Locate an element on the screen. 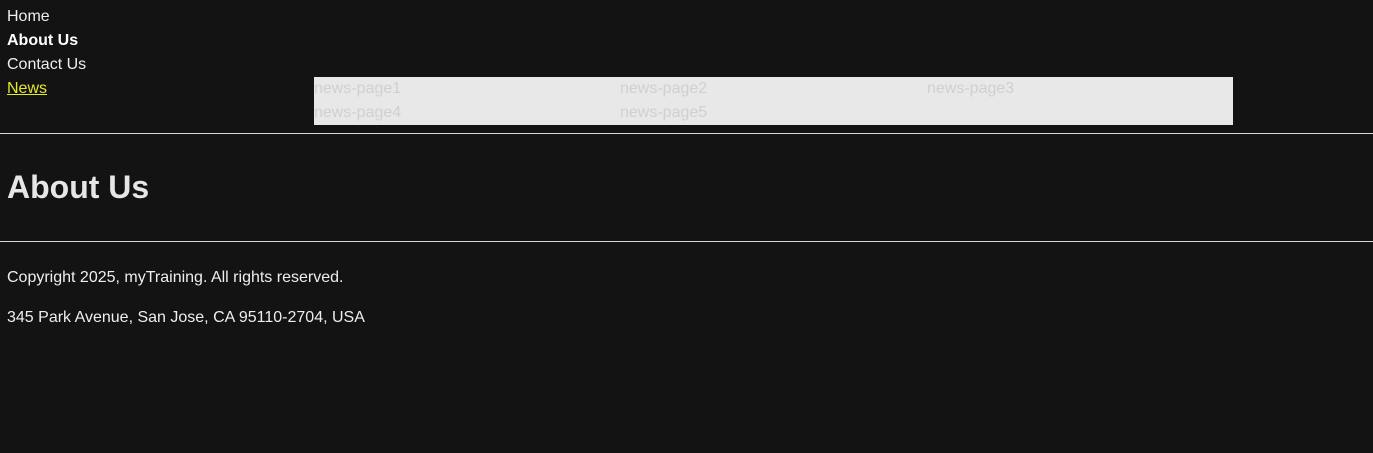 The height and width of the screenshot is (453, 1373). nav-item-home: Home is located at coordinates (46, 17).